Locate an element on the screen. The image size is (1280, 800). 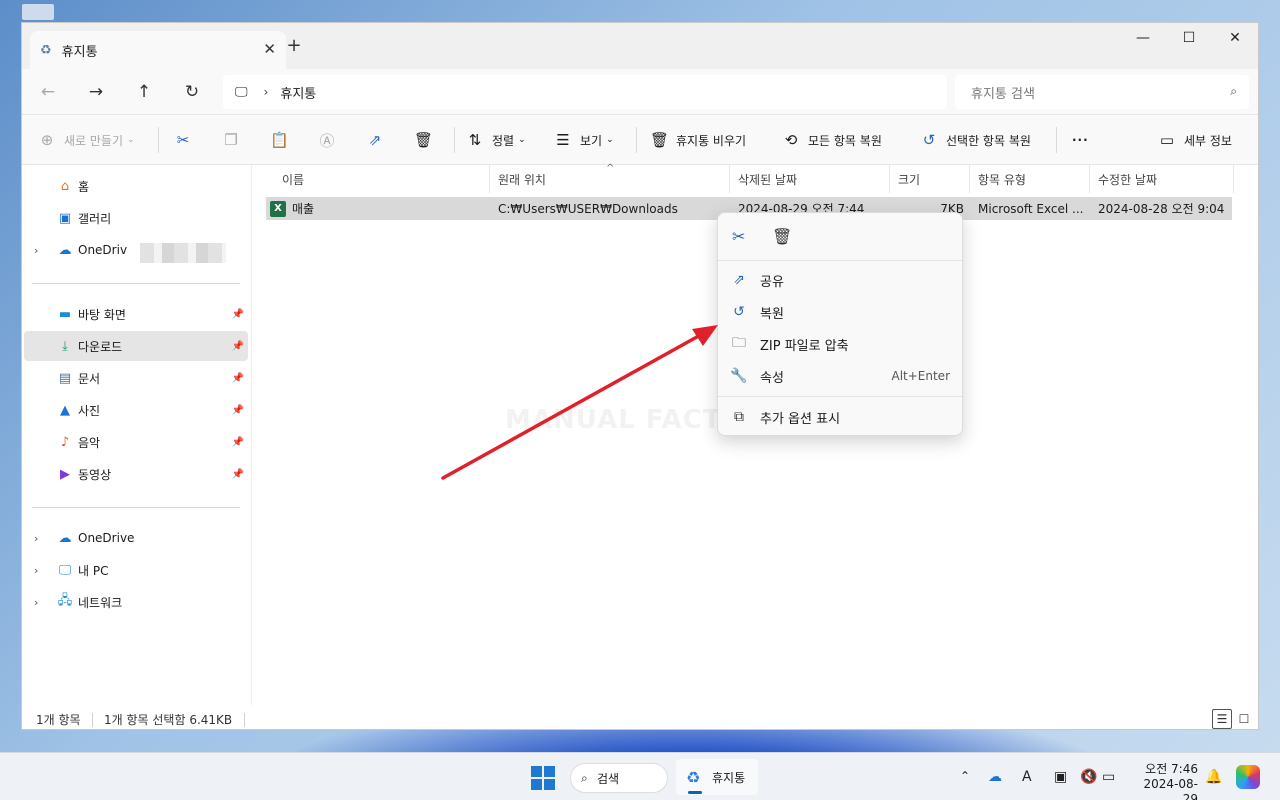
sidebar-item-downloads: ⤓ 다운로드 📌 is located at coordinates (136, 346).